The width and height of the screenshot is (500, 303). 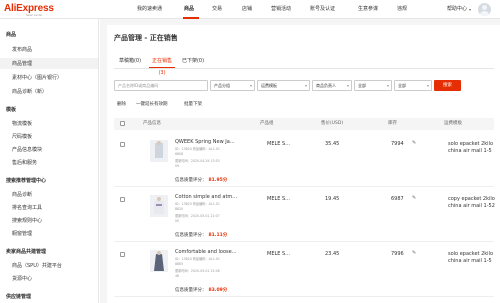 I want to click on sidebar-item-shipping-template: 物流模板, so click(x=22, y=123).